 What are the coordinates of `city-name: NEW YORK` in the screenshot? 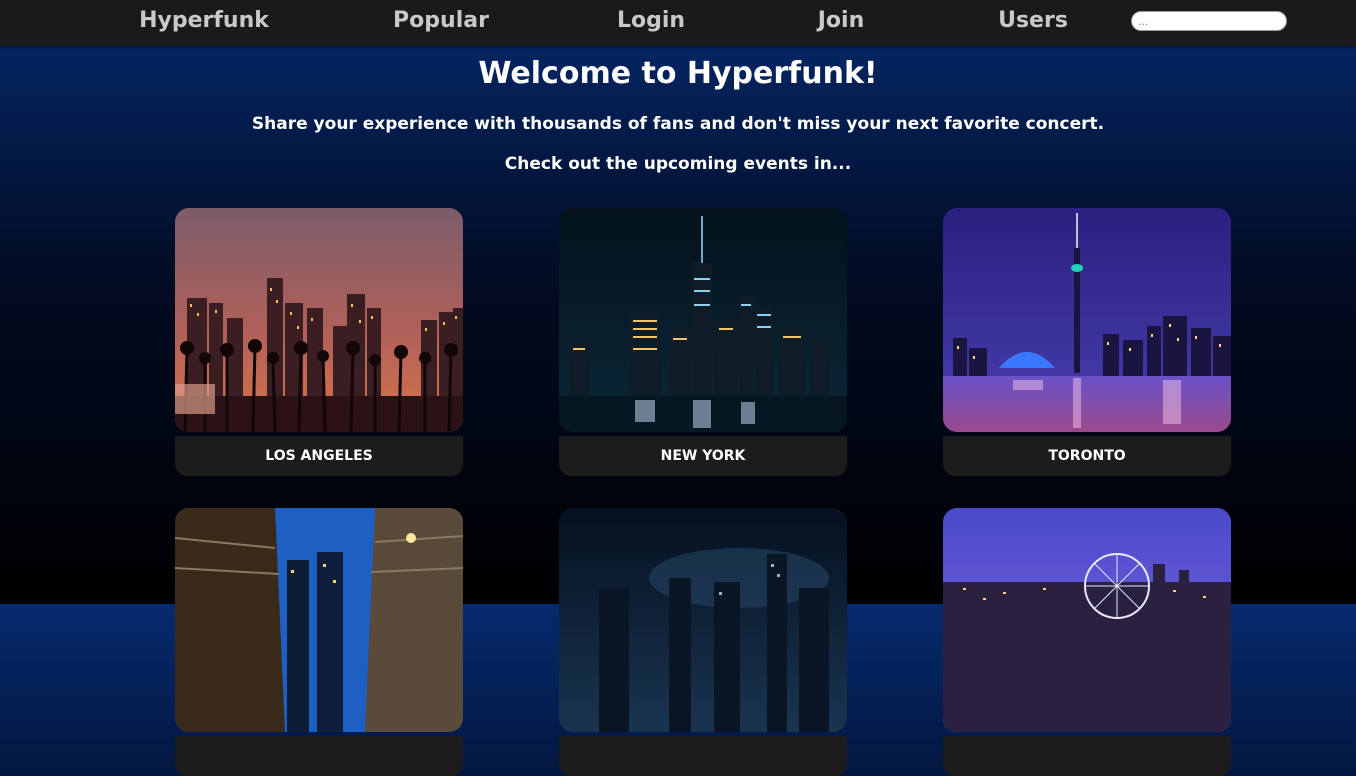 It's located at (703, 456).